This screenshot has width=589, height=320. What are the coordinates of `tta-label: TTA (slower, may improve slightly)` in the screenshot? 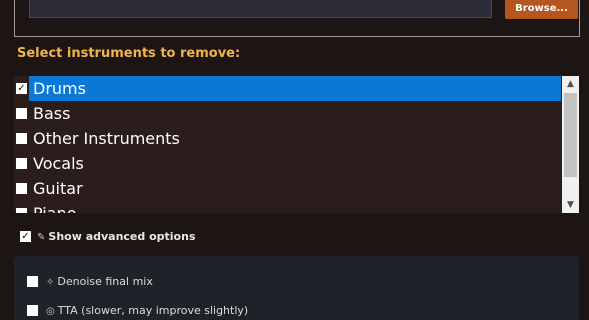 It's located at (153, 310).